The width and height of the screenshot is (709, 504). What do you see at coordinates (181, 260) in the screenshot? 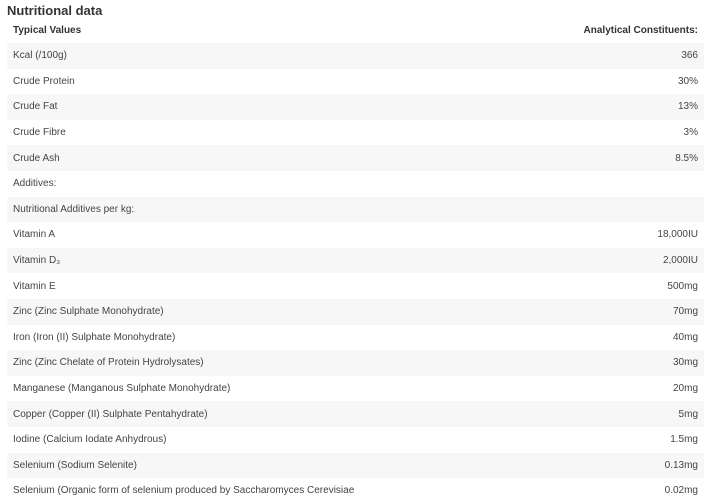
I see `row-label: Vitamin D₃` at bounding box center [181, 260].